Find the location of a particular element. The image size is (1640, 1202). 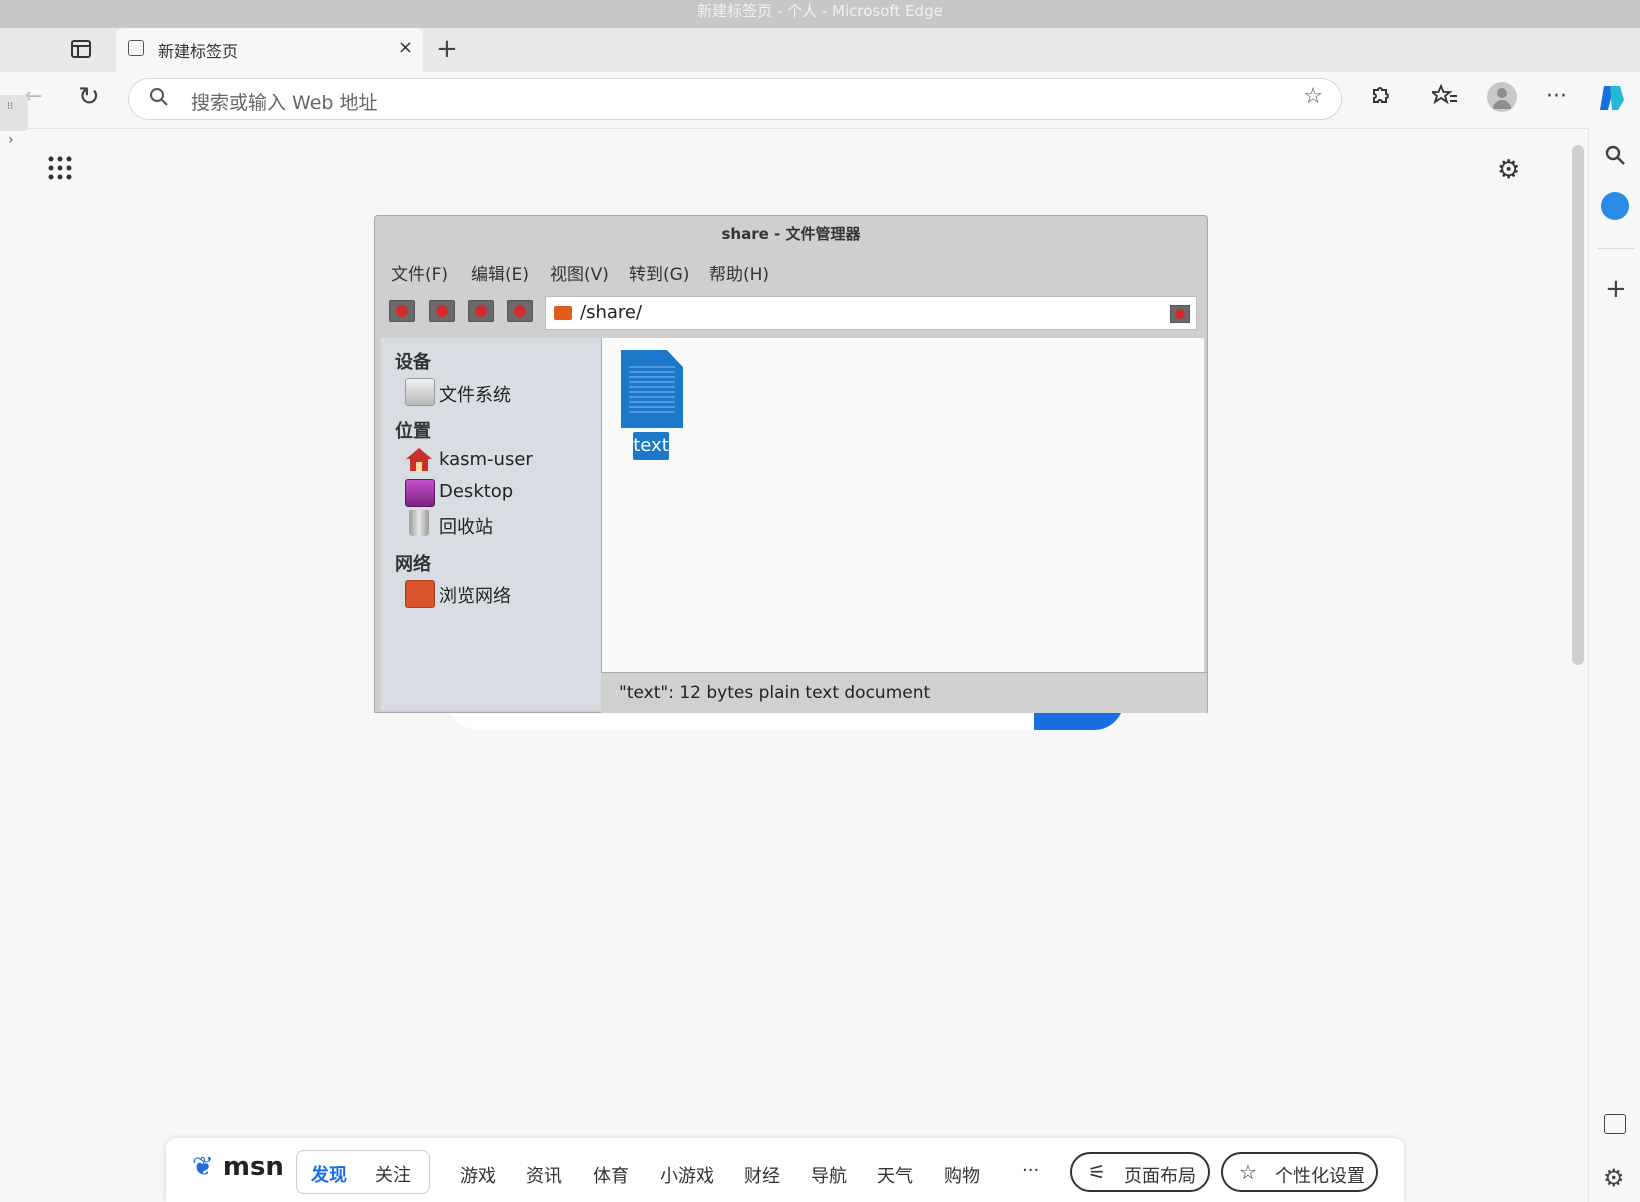

page-layout-button: ⚟ 页面布局 is located at coordinates (1140, 1172).